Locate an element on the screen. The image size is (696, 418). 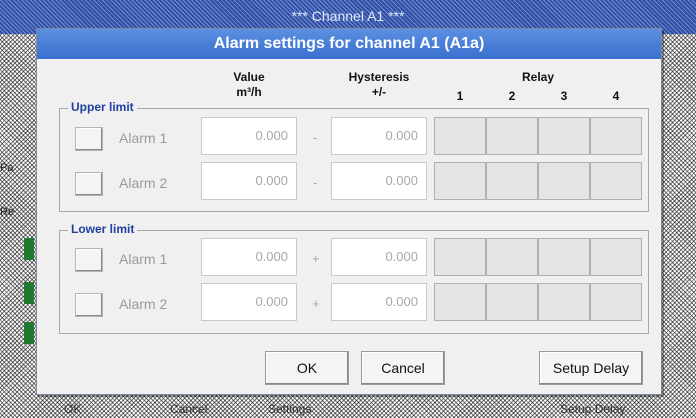
upper-alarm-2-label: Alarm 2 is located at coordinates (143, 183).